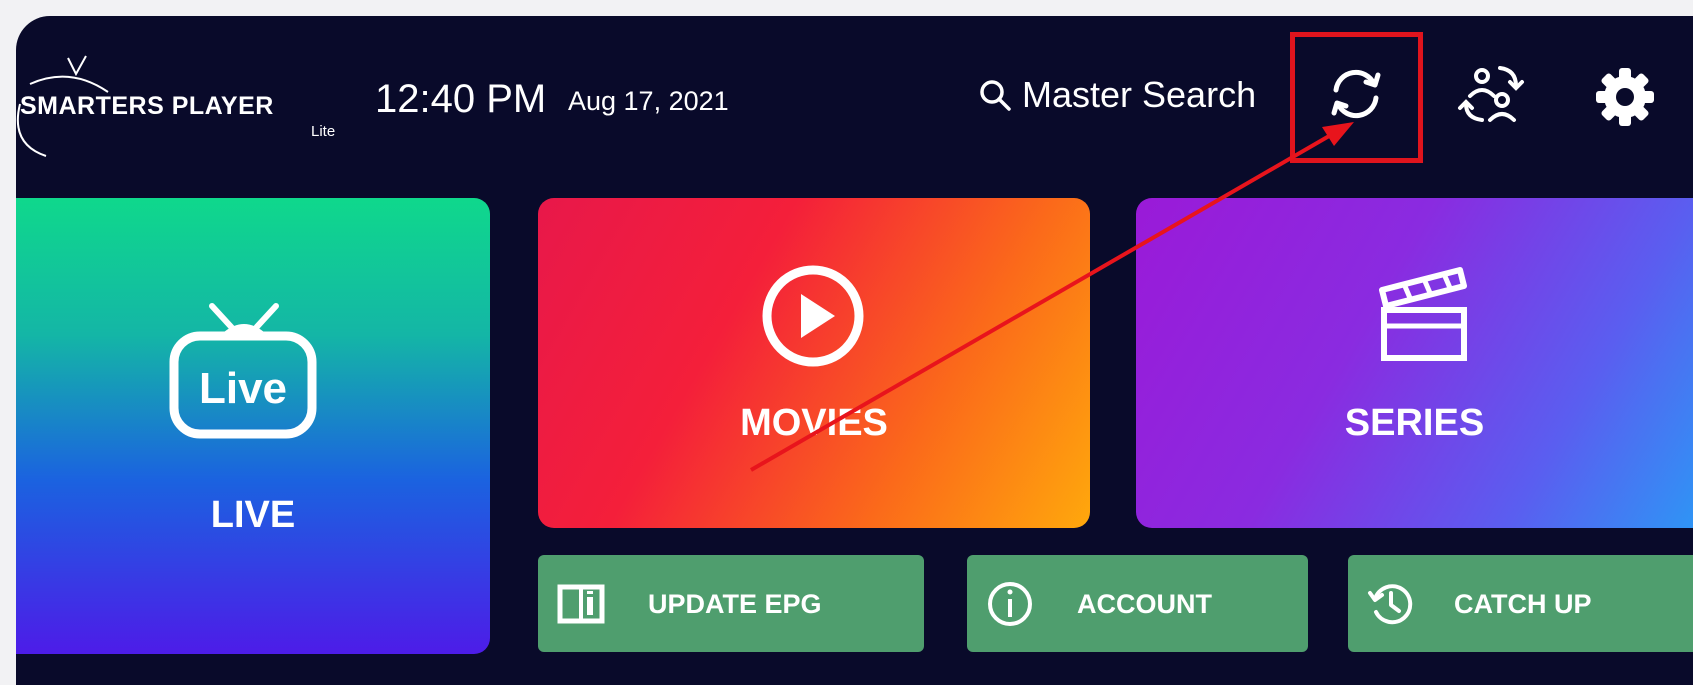 The image size is (1693, 685). I want to click on tv-icon: Live, so click(243, 371).